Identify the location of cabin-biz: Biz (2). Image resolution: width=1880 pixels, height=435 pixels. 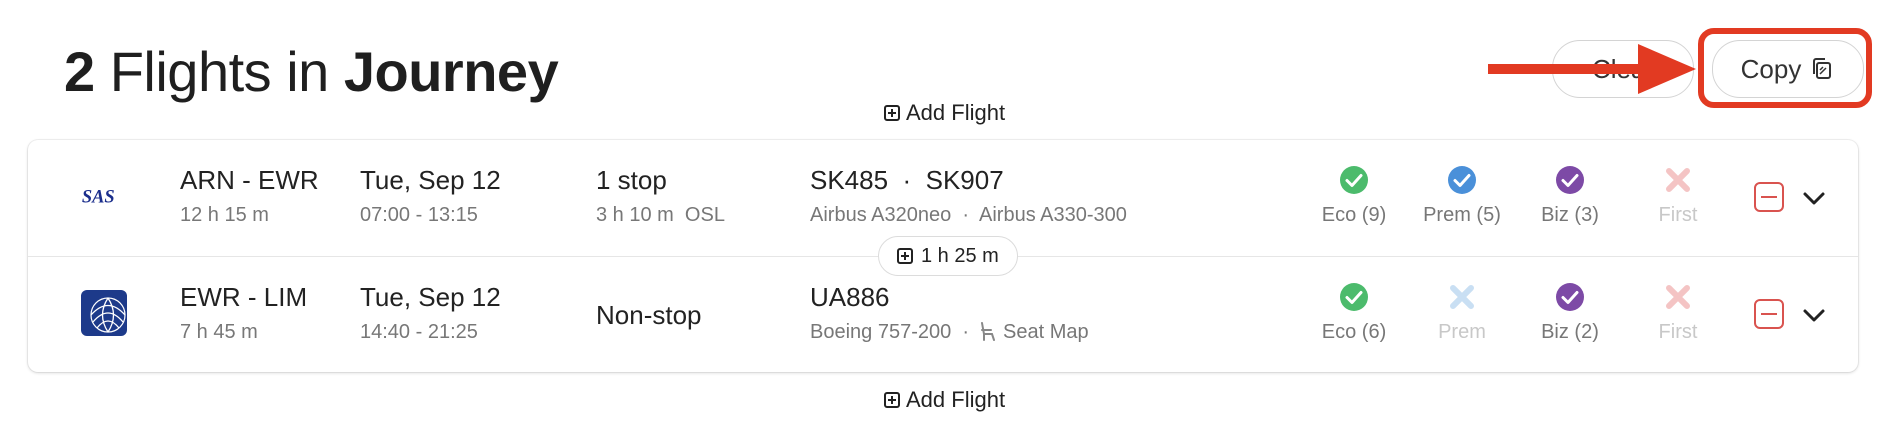
(1570, 312).